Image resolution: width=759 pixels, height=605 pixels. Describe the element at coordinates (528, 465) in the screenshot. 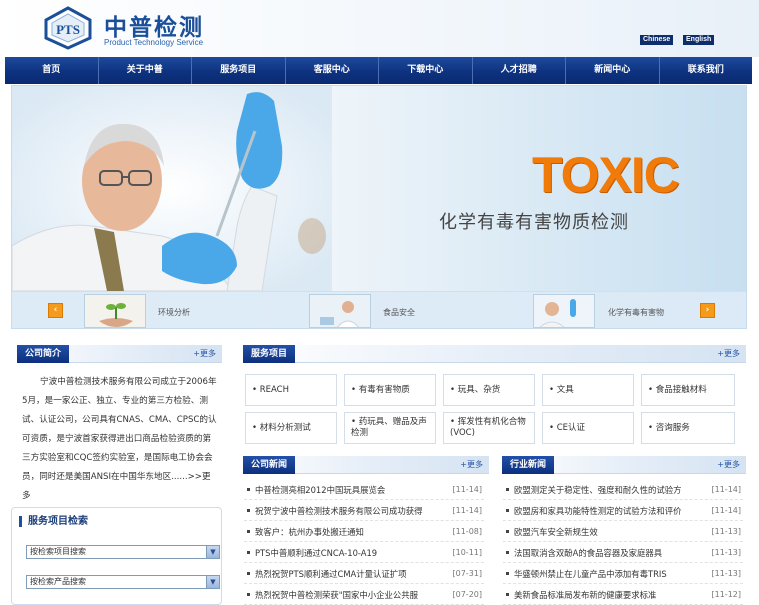

I see `industry-news-title: 行业新闻` at that location.